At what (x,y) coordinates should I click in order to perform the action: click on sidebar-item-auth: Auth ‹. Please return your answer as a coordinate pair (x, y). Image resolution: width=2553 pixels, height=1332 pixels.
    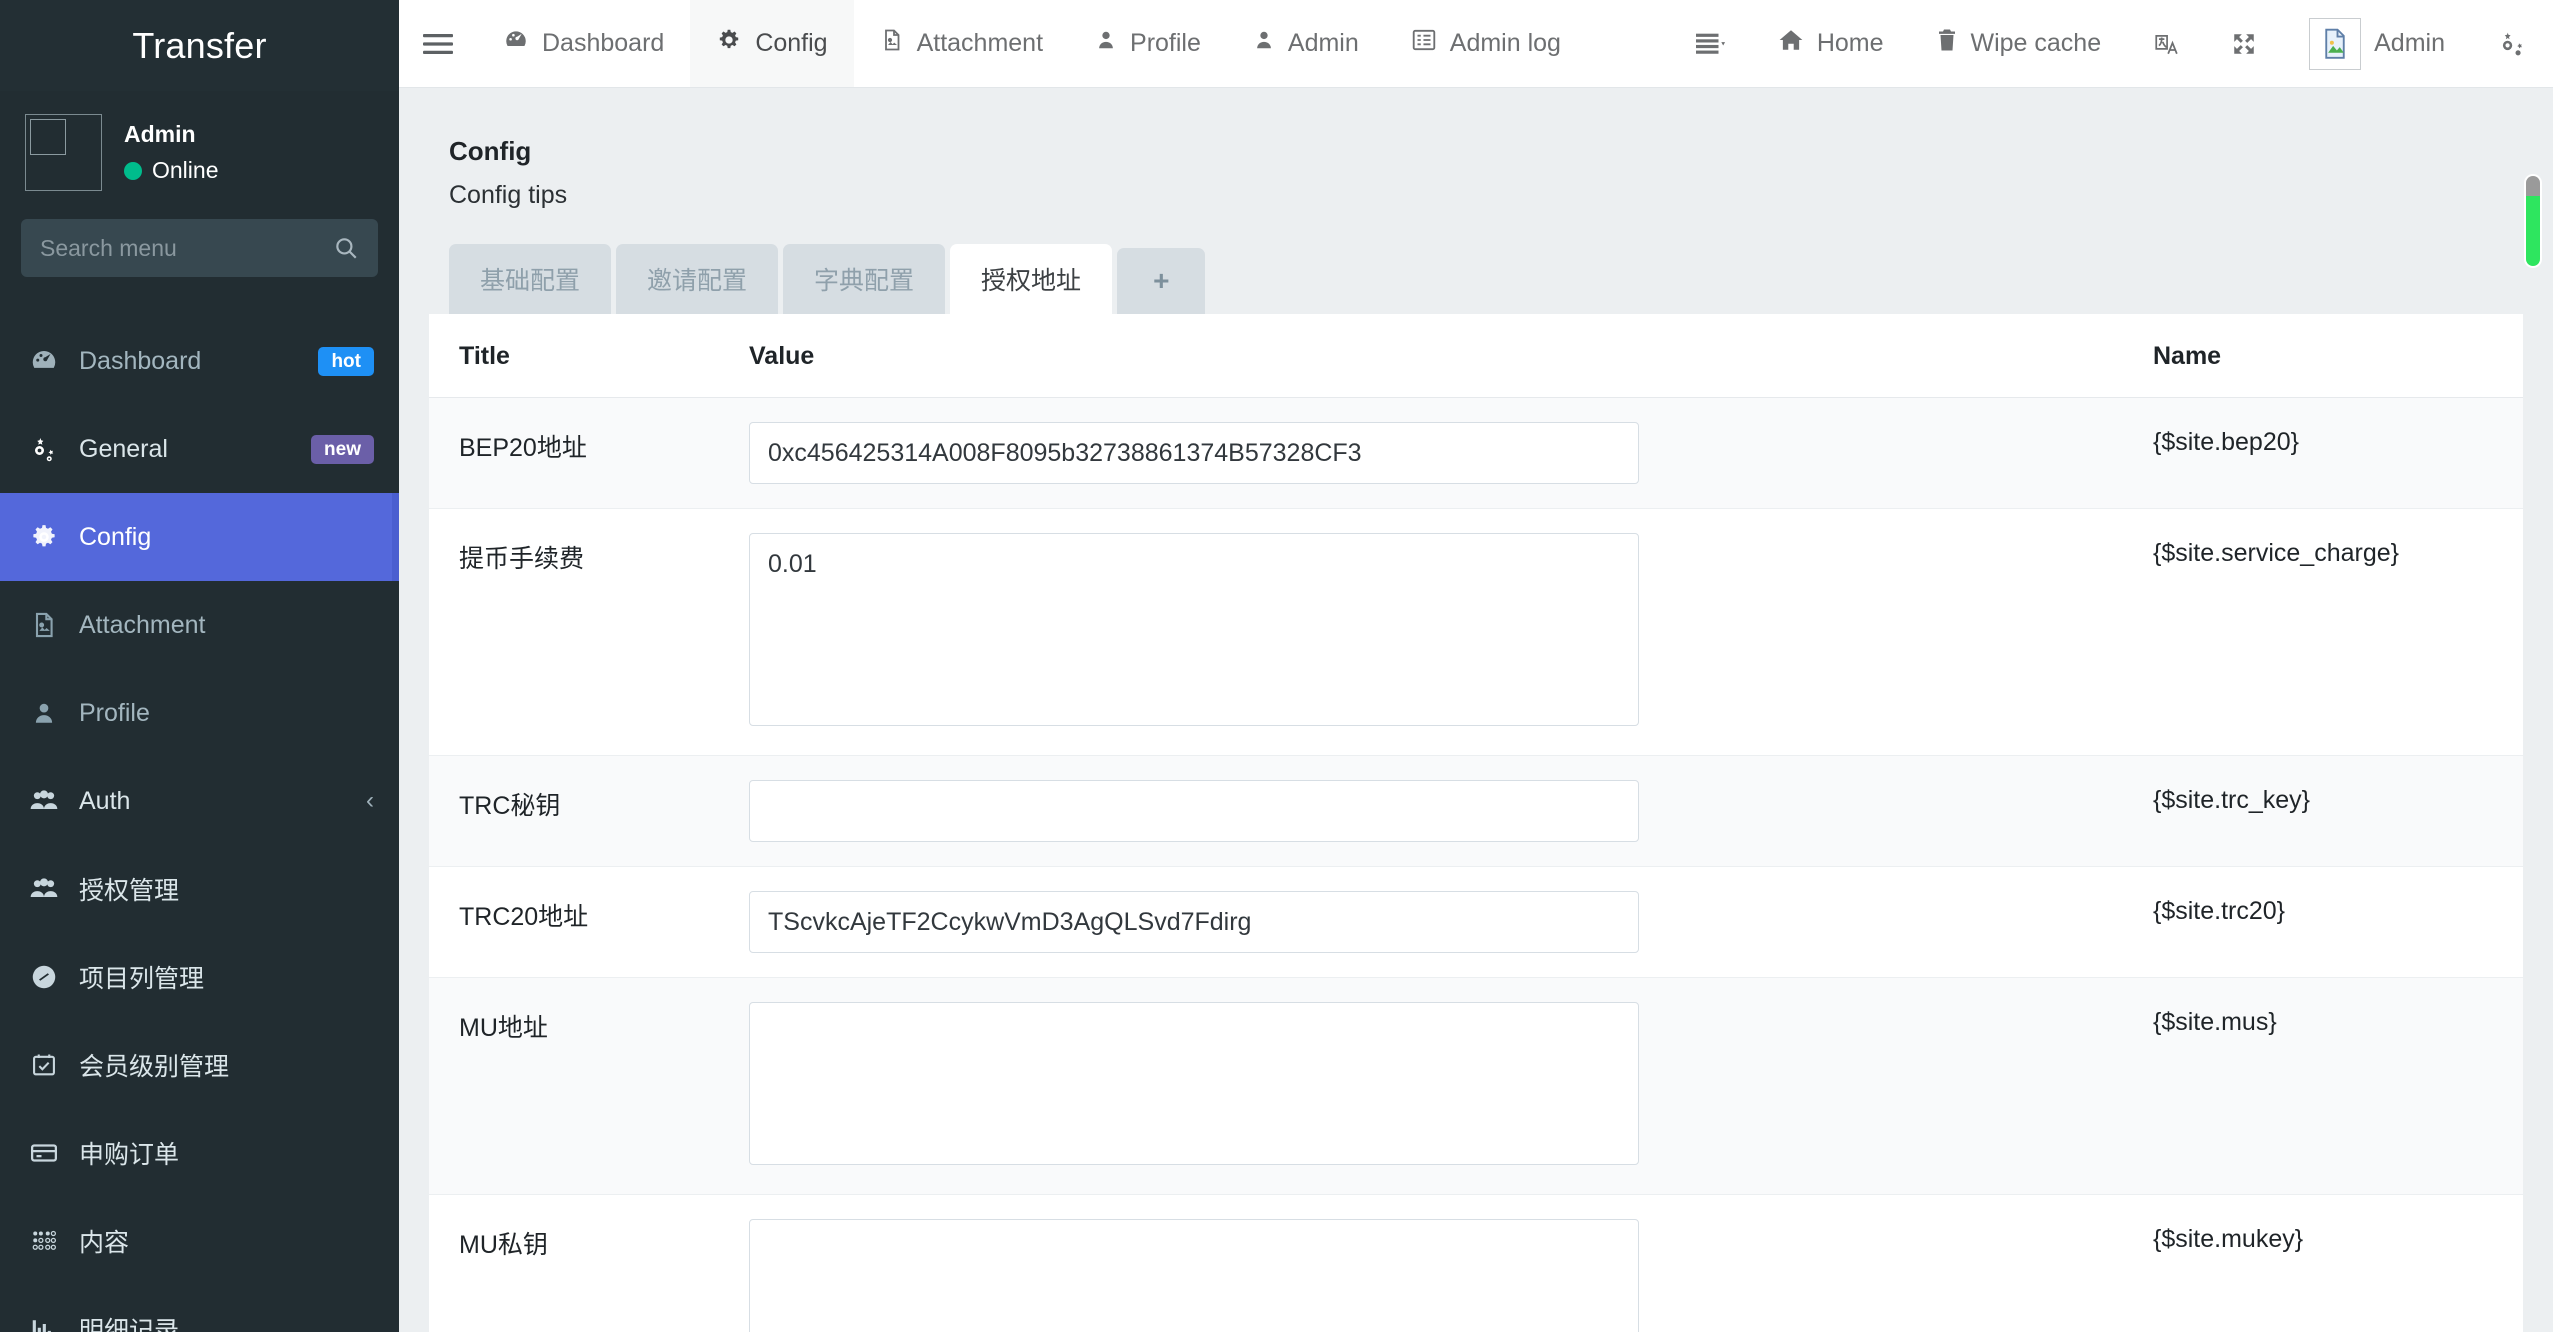
    Looking at the image, I should click on (199, 801).